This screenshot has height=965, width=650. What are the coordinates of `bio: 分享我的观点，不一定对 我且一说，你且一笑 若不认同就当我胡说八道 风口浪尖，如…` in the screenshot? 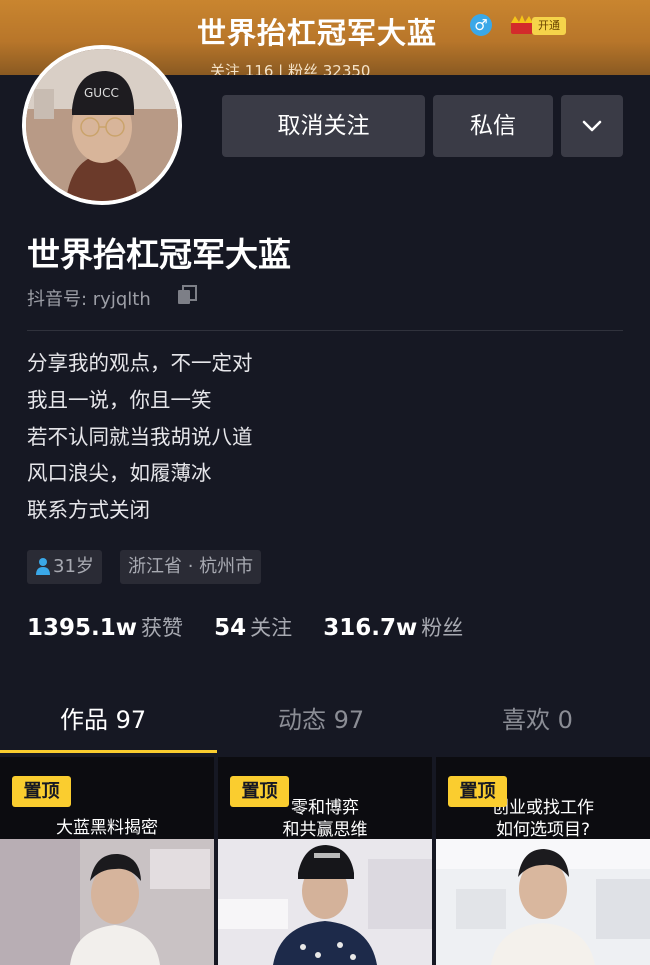 It's located at (140, 437).